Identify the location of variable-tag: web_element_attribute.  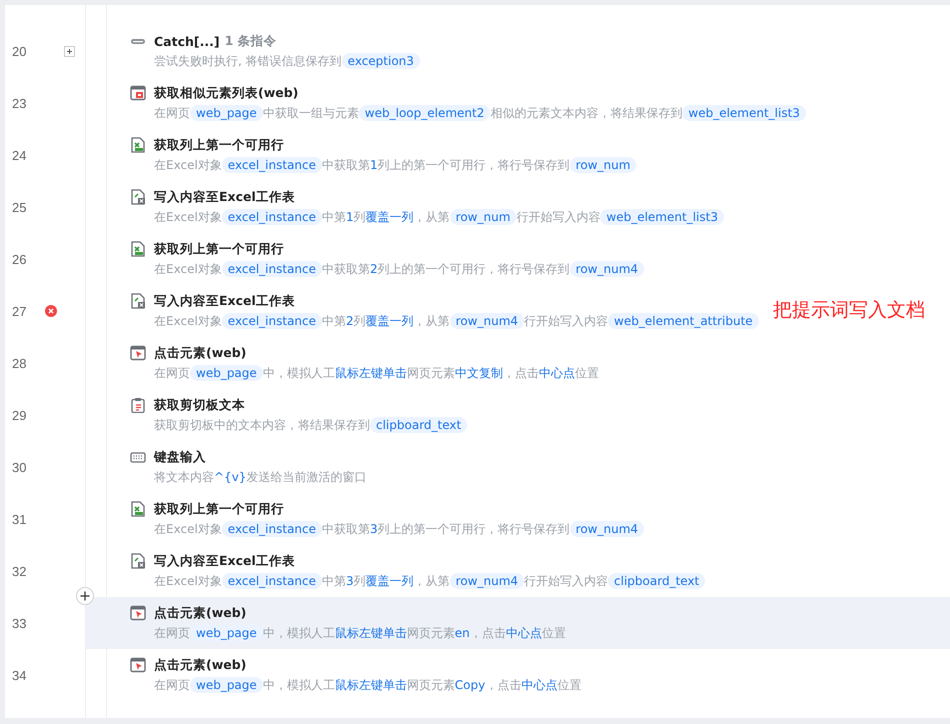
(683, 321).